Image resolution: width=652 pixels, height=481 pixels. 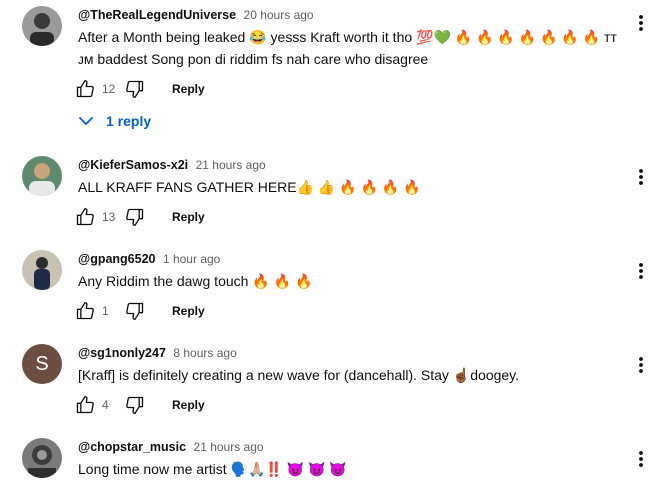 I want to click on comment-actions: 12 Reply, so click(x=139, y=89).